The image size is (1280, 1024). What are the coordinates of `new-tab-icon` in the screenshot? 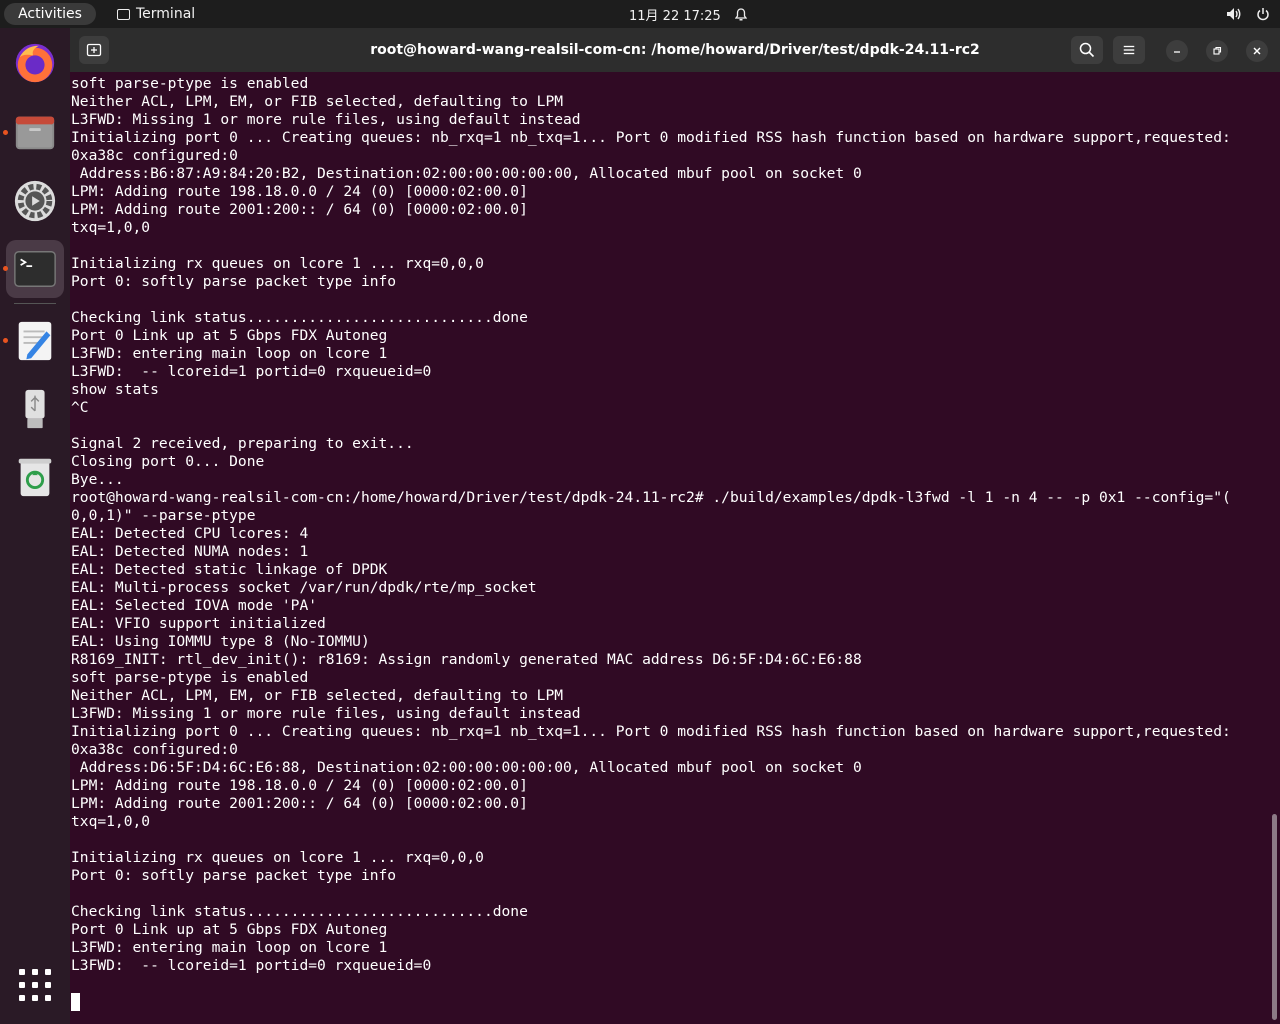 It's located at (94, 50).